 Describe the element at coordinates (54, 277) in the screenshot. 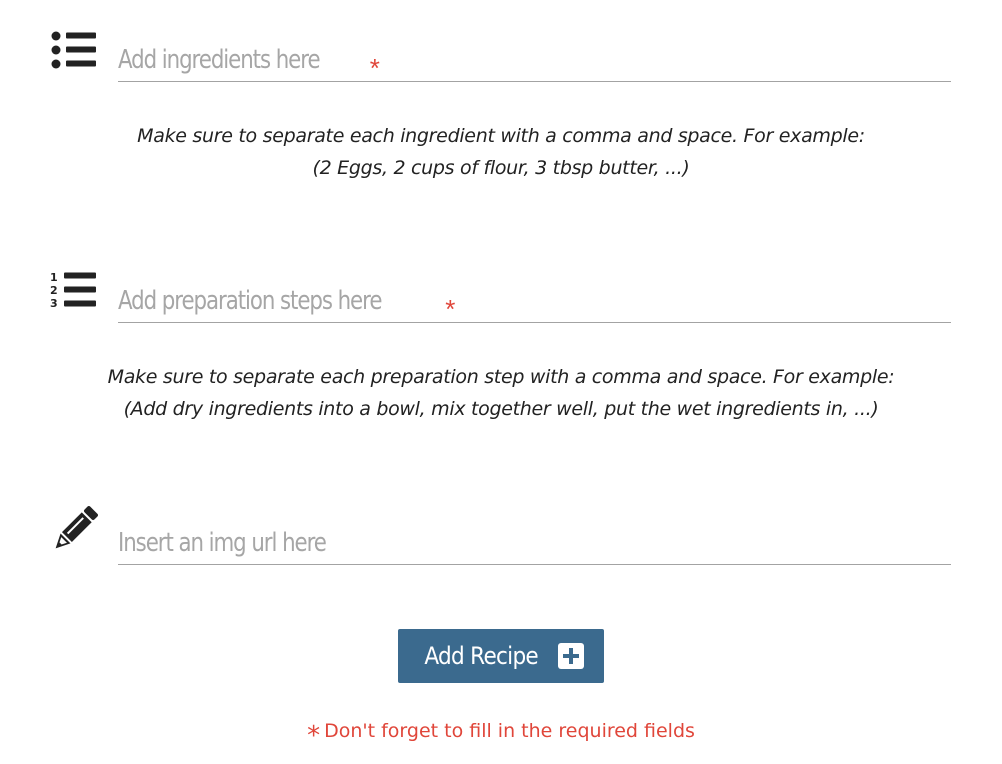

I see `svg-text: 1` at that location.